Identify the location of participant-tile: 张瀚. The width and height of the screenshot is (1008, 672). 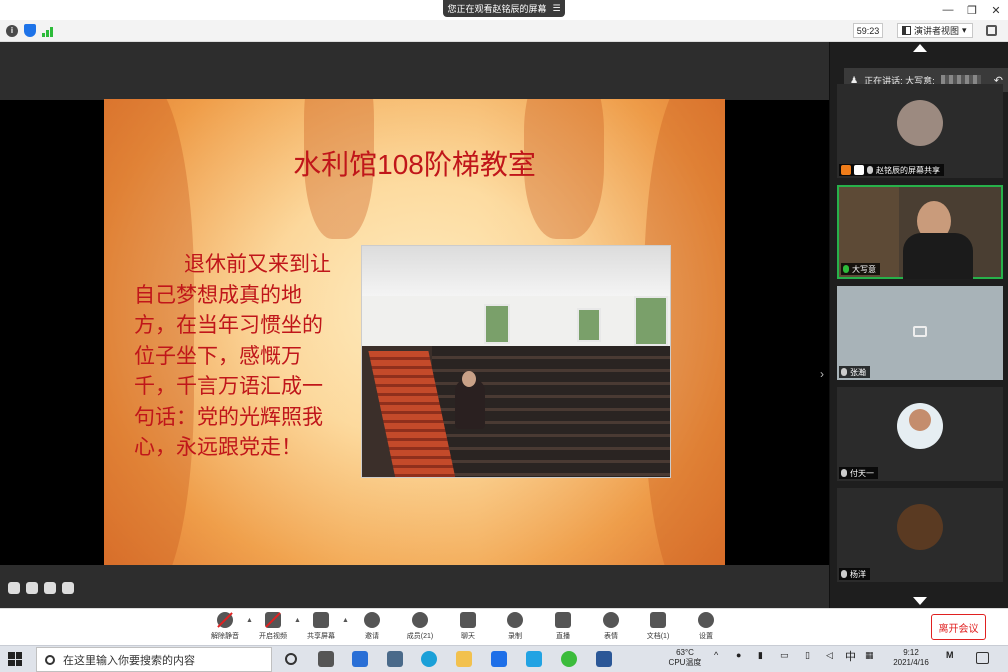
(920, 333).